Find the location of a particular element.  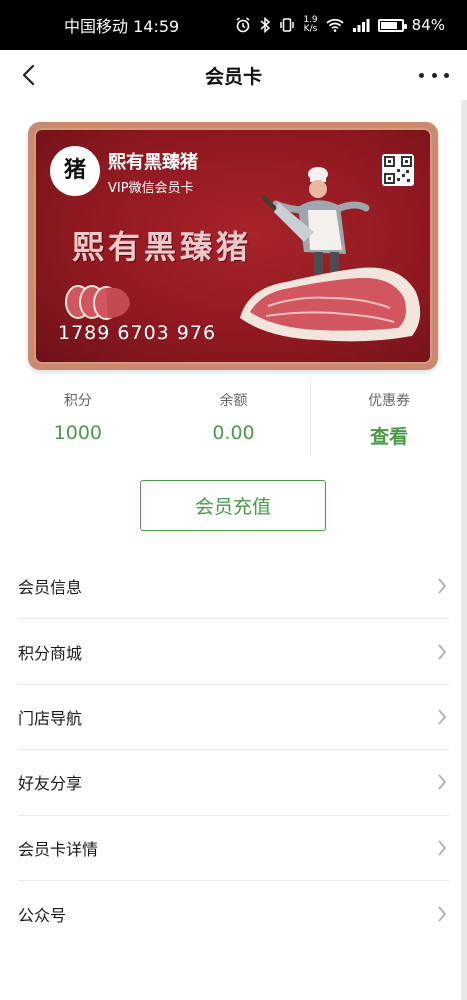

menu-item-share-friends: 好友分享 is located at coordinates (233, 783).